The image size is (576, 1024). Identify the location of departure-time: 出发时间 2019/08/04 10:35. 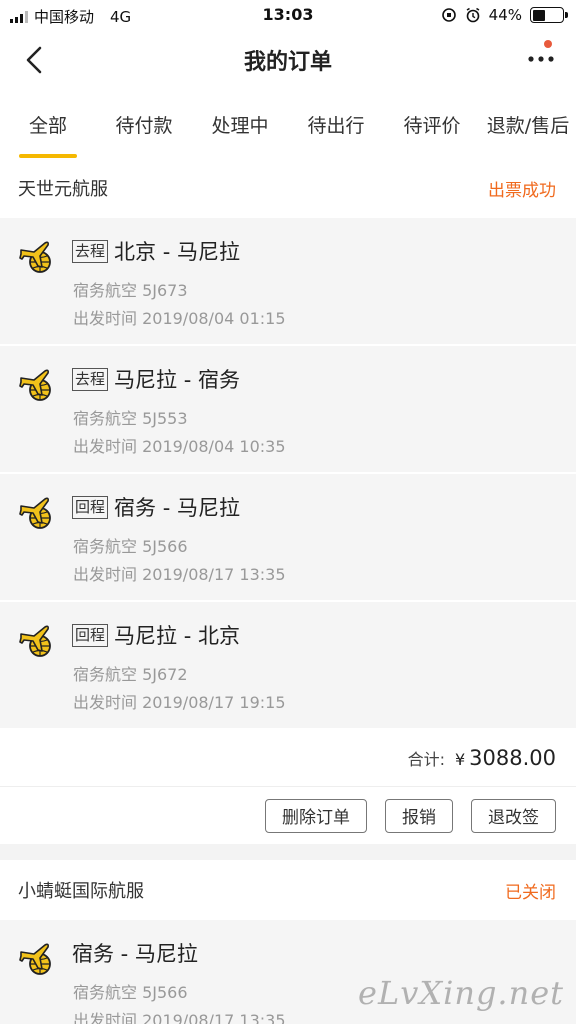
(179, 446).